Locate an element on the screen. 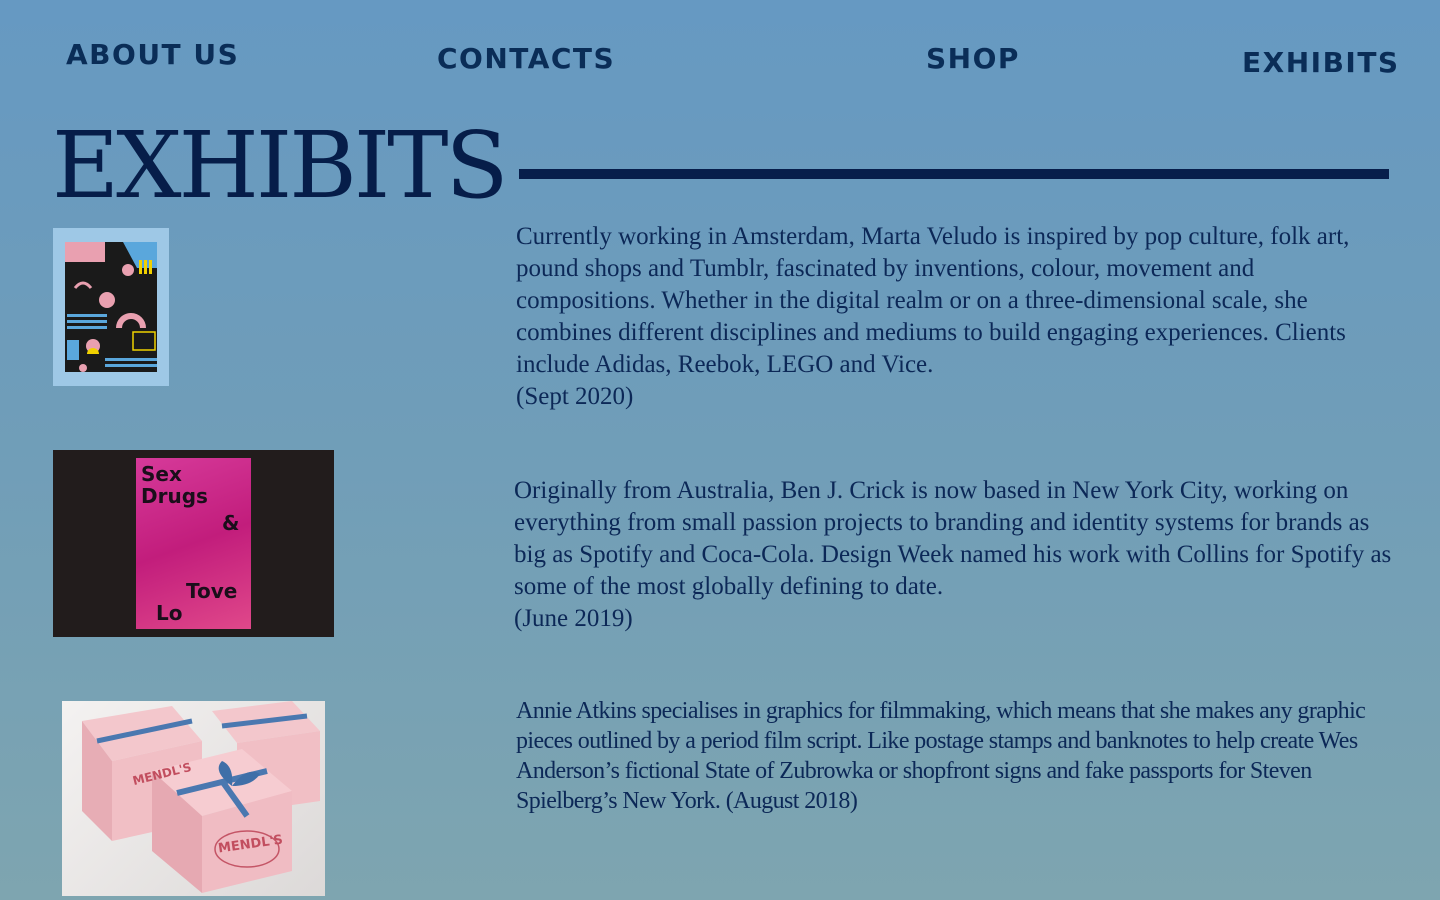 This screenshot has width=1440, height=900. nav-contacts-link: CONTACTS is located at coordinates (526, 59).